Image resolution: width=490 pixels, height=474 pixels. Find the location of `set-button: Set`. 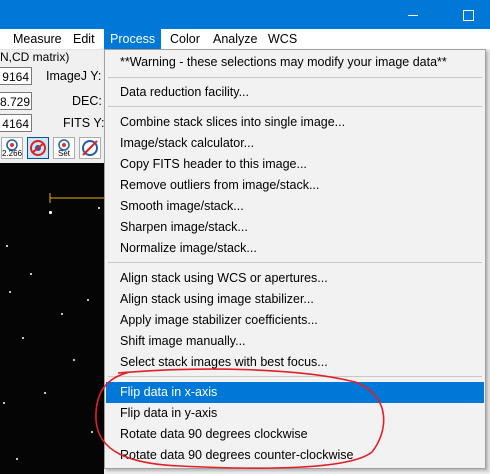

set-button: Set is located at coordinates (64, 148).